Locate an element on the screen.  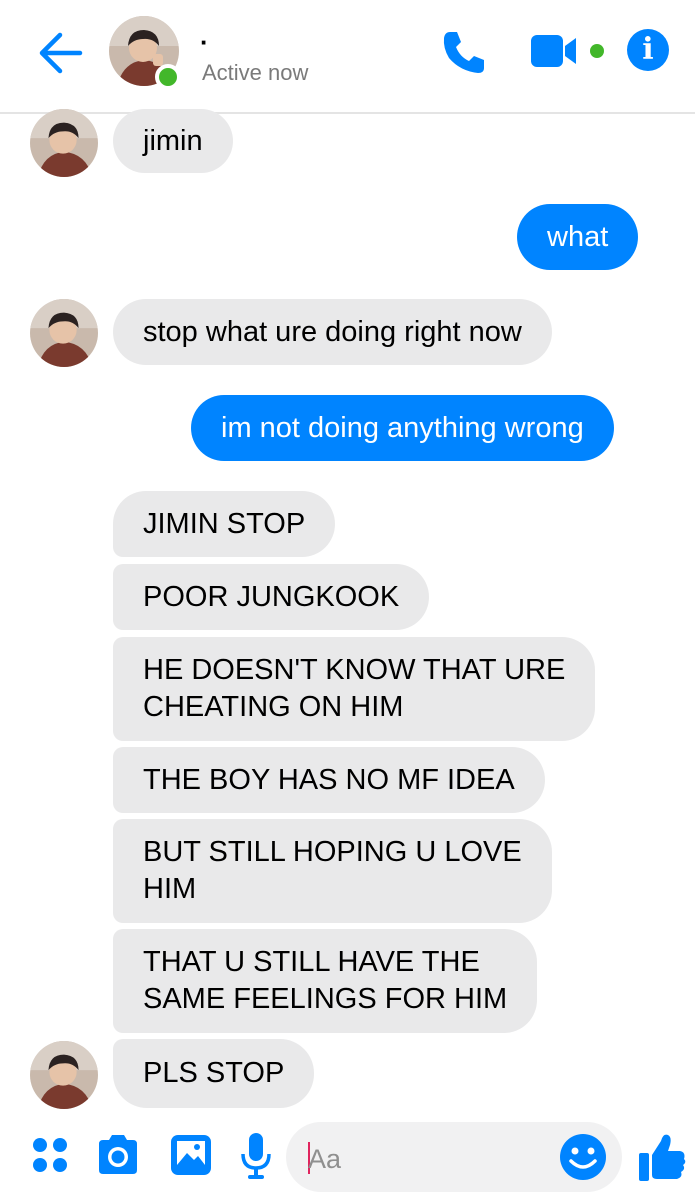
incoming-message: POOR JUNGKOOK is located at coordinates (271, 597).